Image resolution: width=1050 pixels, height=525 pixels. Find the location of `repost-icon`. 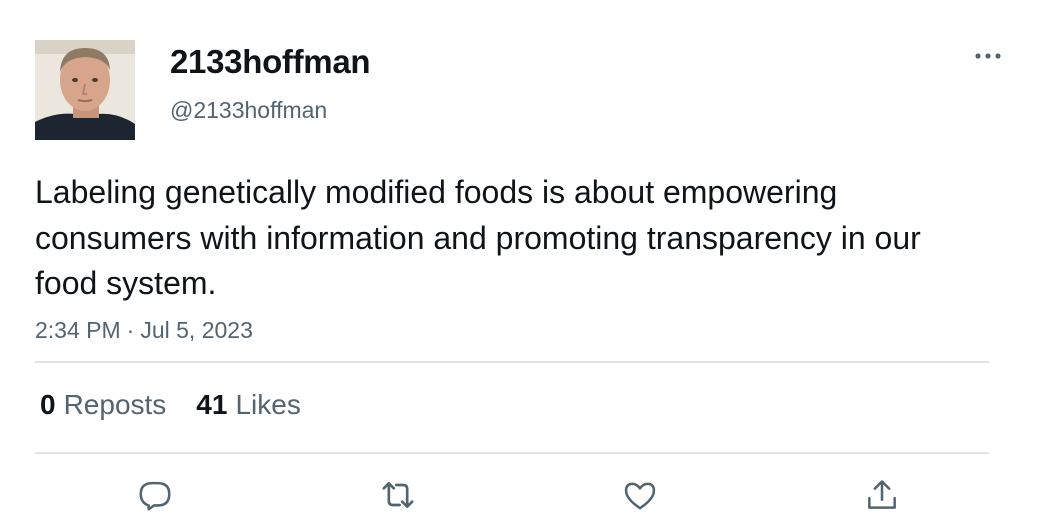

repost-icon is located at coordinates (398, 495).